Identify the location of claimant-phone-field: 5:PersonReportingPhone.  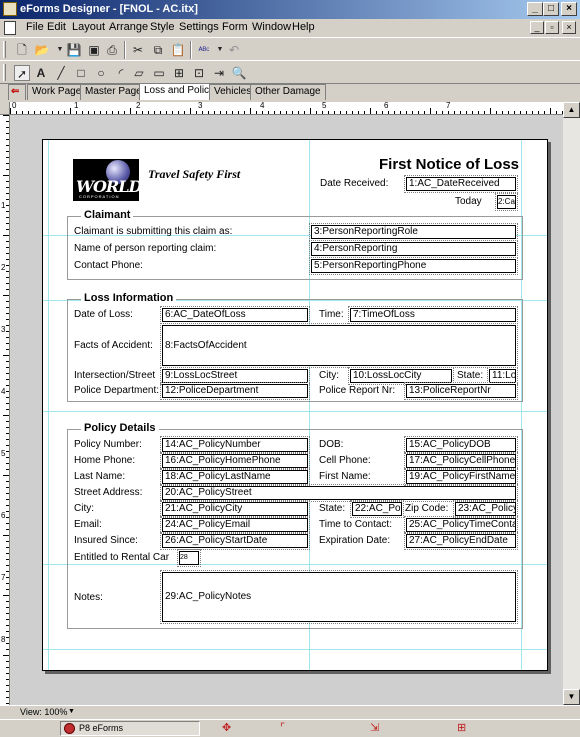
(413, 266).